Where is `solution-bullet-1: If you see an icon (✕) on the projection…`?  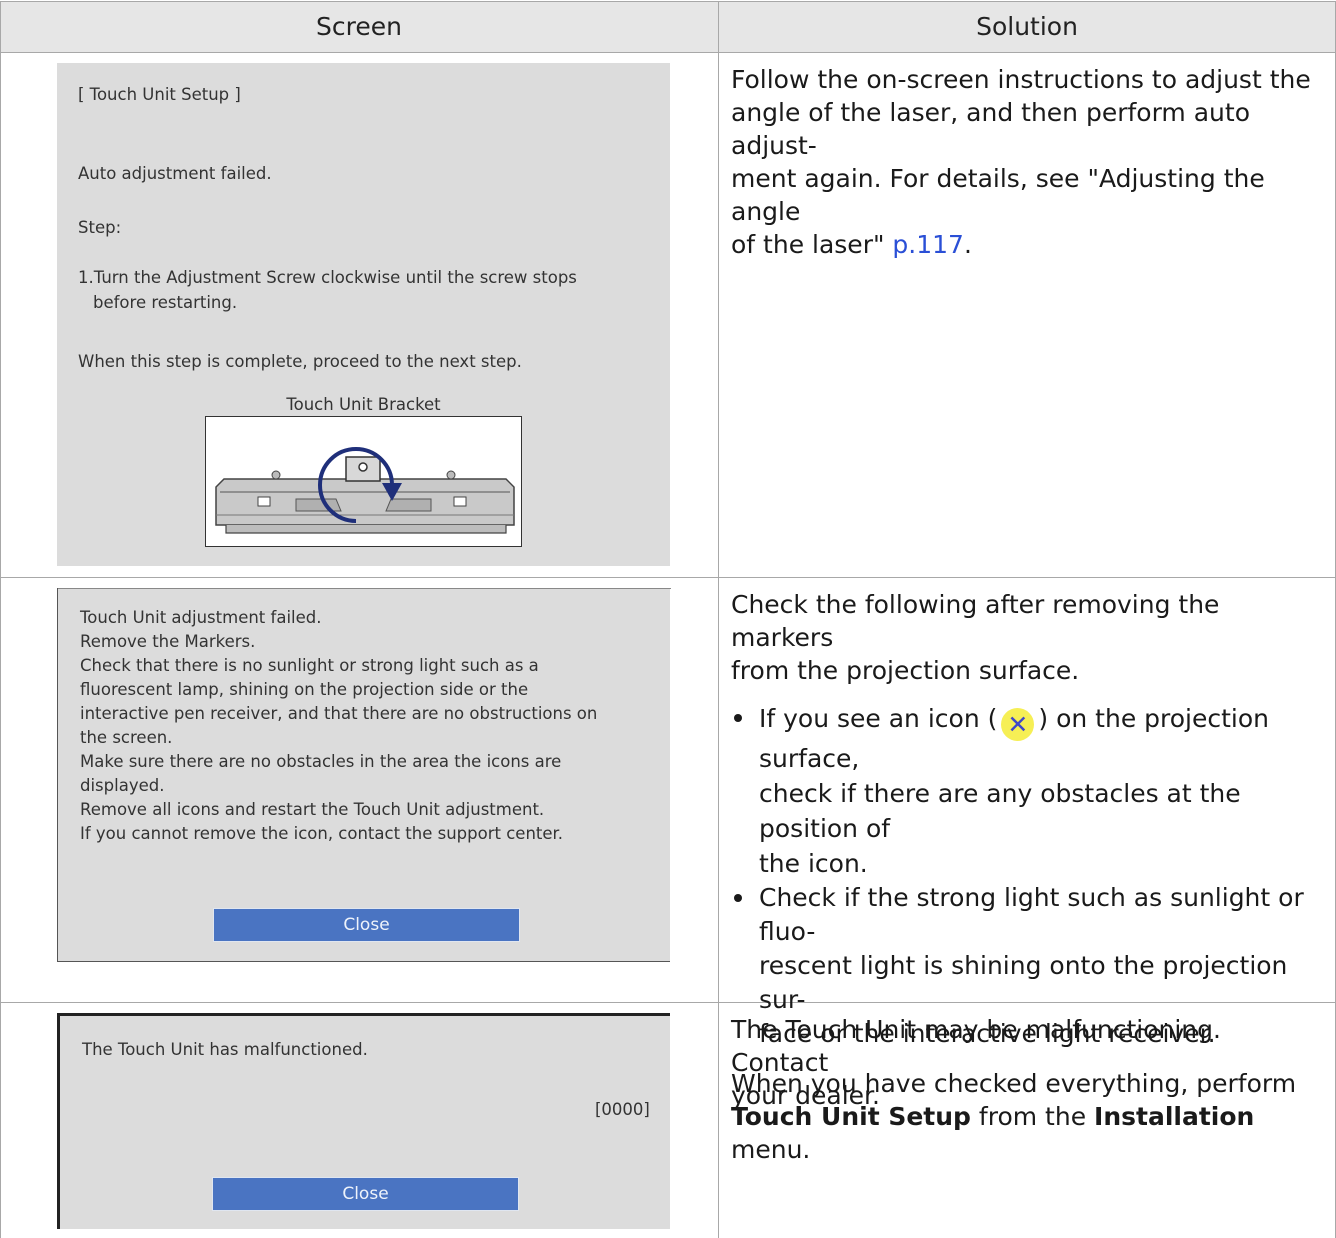
solution-bullet-1: If you see an icon (✕) on the projection… is located at coordinates (1027, 791).